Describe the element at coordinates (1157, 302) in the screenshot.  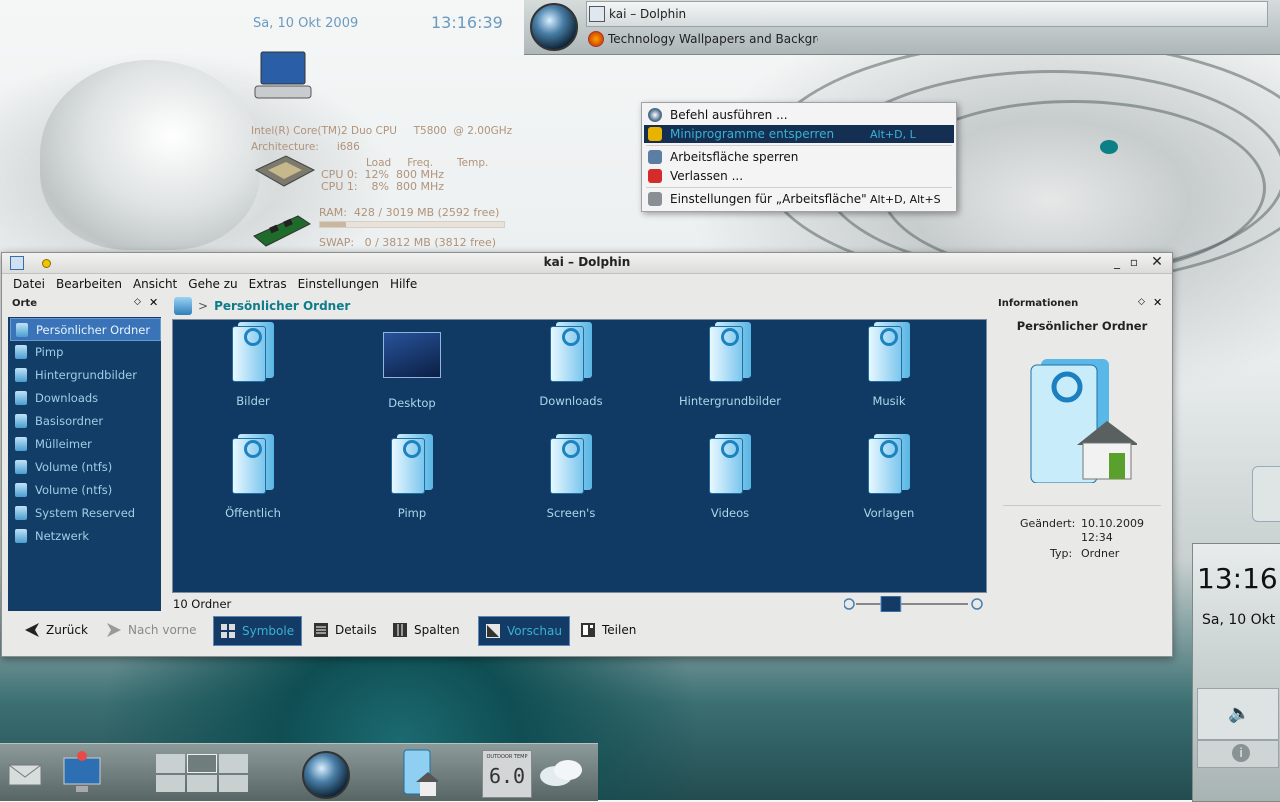
I see `info-close-icon: ✕` at that location.